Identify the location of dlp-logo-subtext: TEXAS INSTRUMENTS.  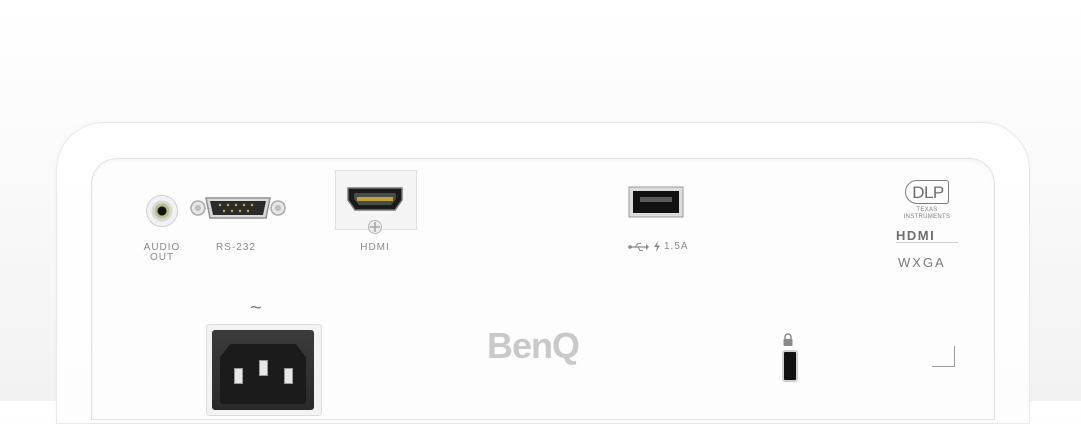
(927, 213).